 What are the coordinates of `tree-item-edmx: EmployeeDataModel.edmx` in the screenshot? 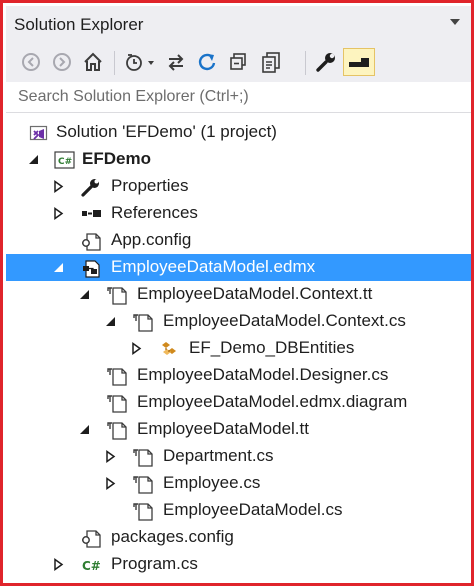 It's located at (238, 267).